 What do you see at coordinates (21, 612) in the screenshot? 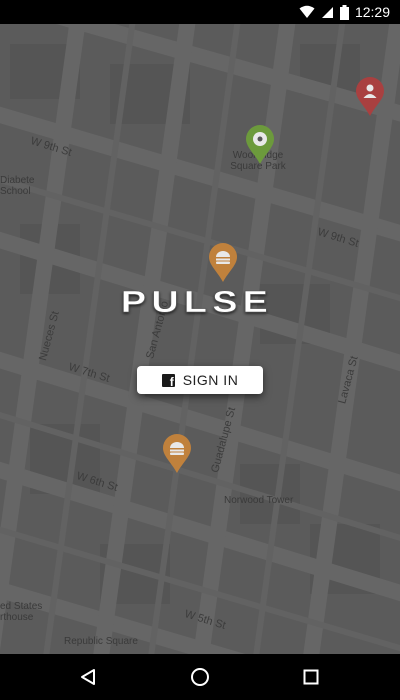
I see `place-label: ed States rthouse` at bounding box center [21, 612].